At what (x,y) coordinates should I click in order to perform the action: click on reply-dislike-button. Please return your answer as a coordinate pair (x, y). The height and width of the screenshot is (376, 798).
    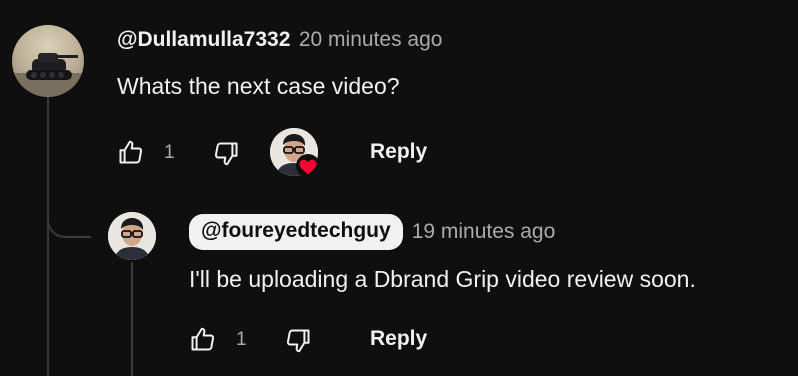
    Looking at the image, I should click on (298, 341).